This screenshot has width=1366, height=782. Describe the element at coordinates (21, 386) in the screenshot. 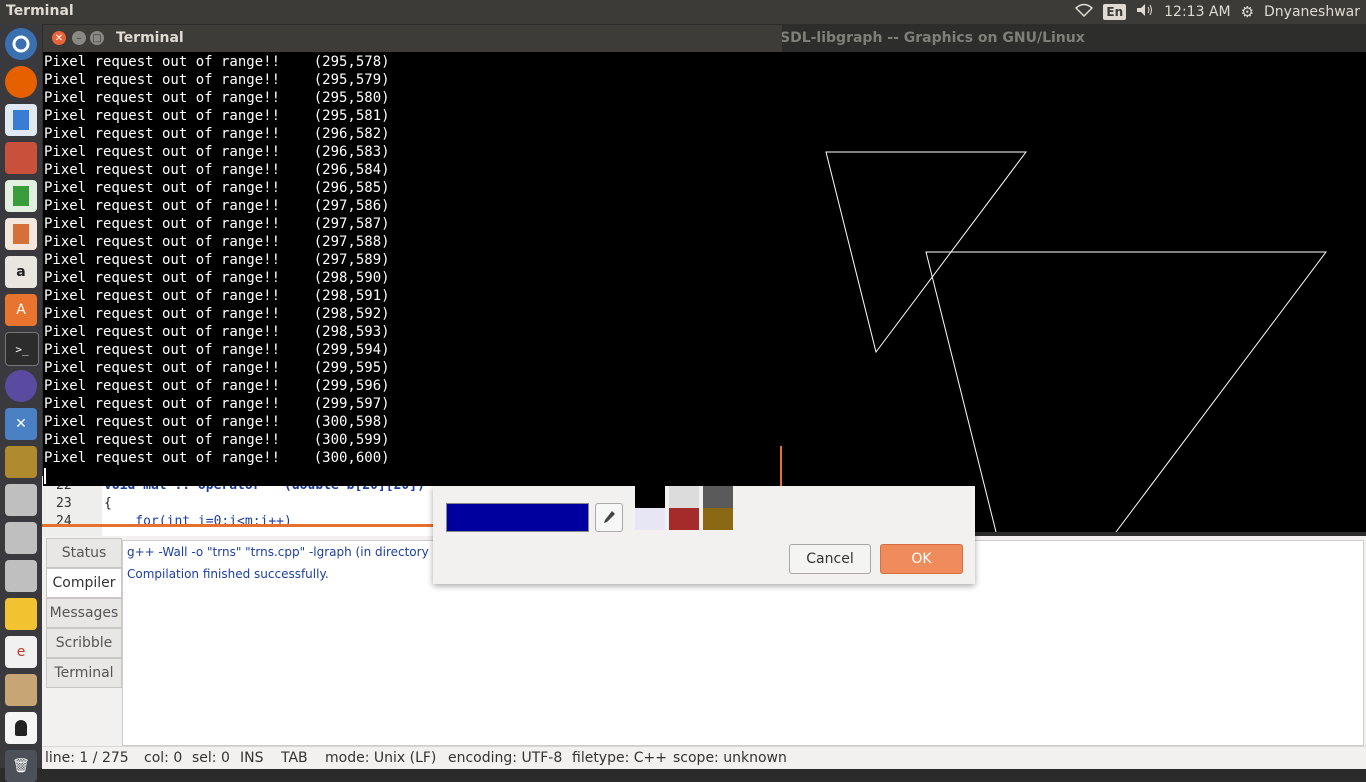

I see `eclipse-icon` at that location.